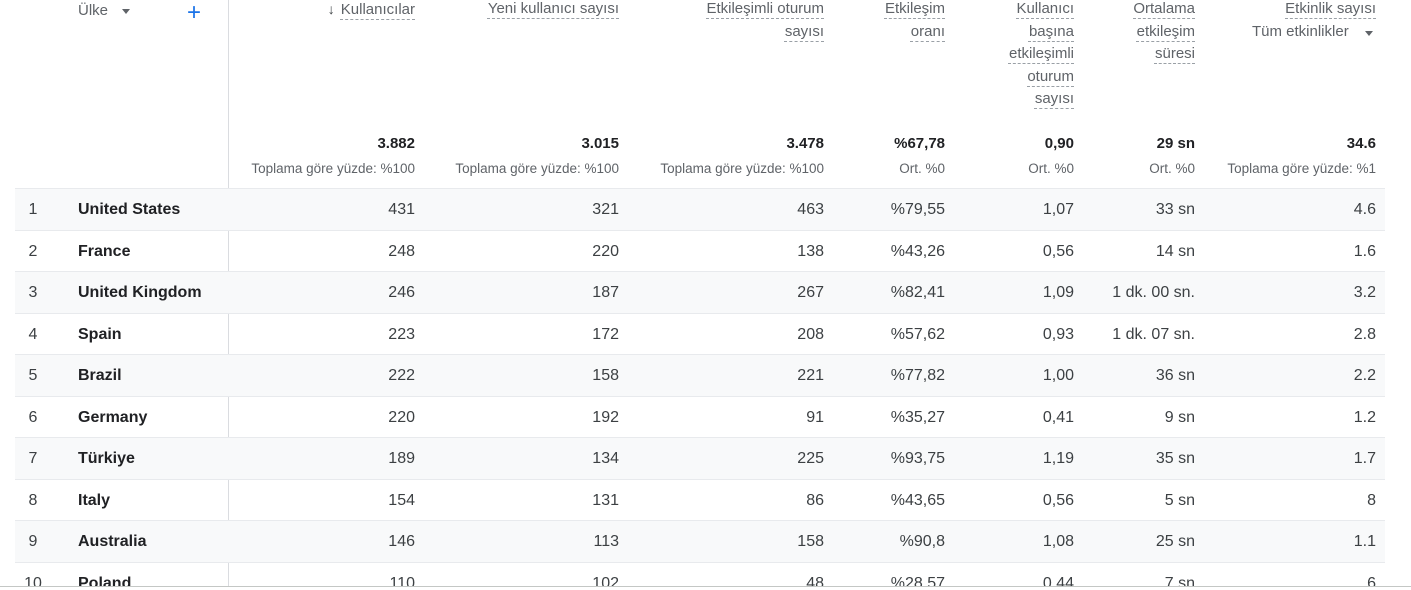 Image resolution: width=1411 pixels, height=590 pixels. What do you see at coordinates (33, 417) in the screenshot?
I see `row-index: 6` at bounding box center [33, 417].